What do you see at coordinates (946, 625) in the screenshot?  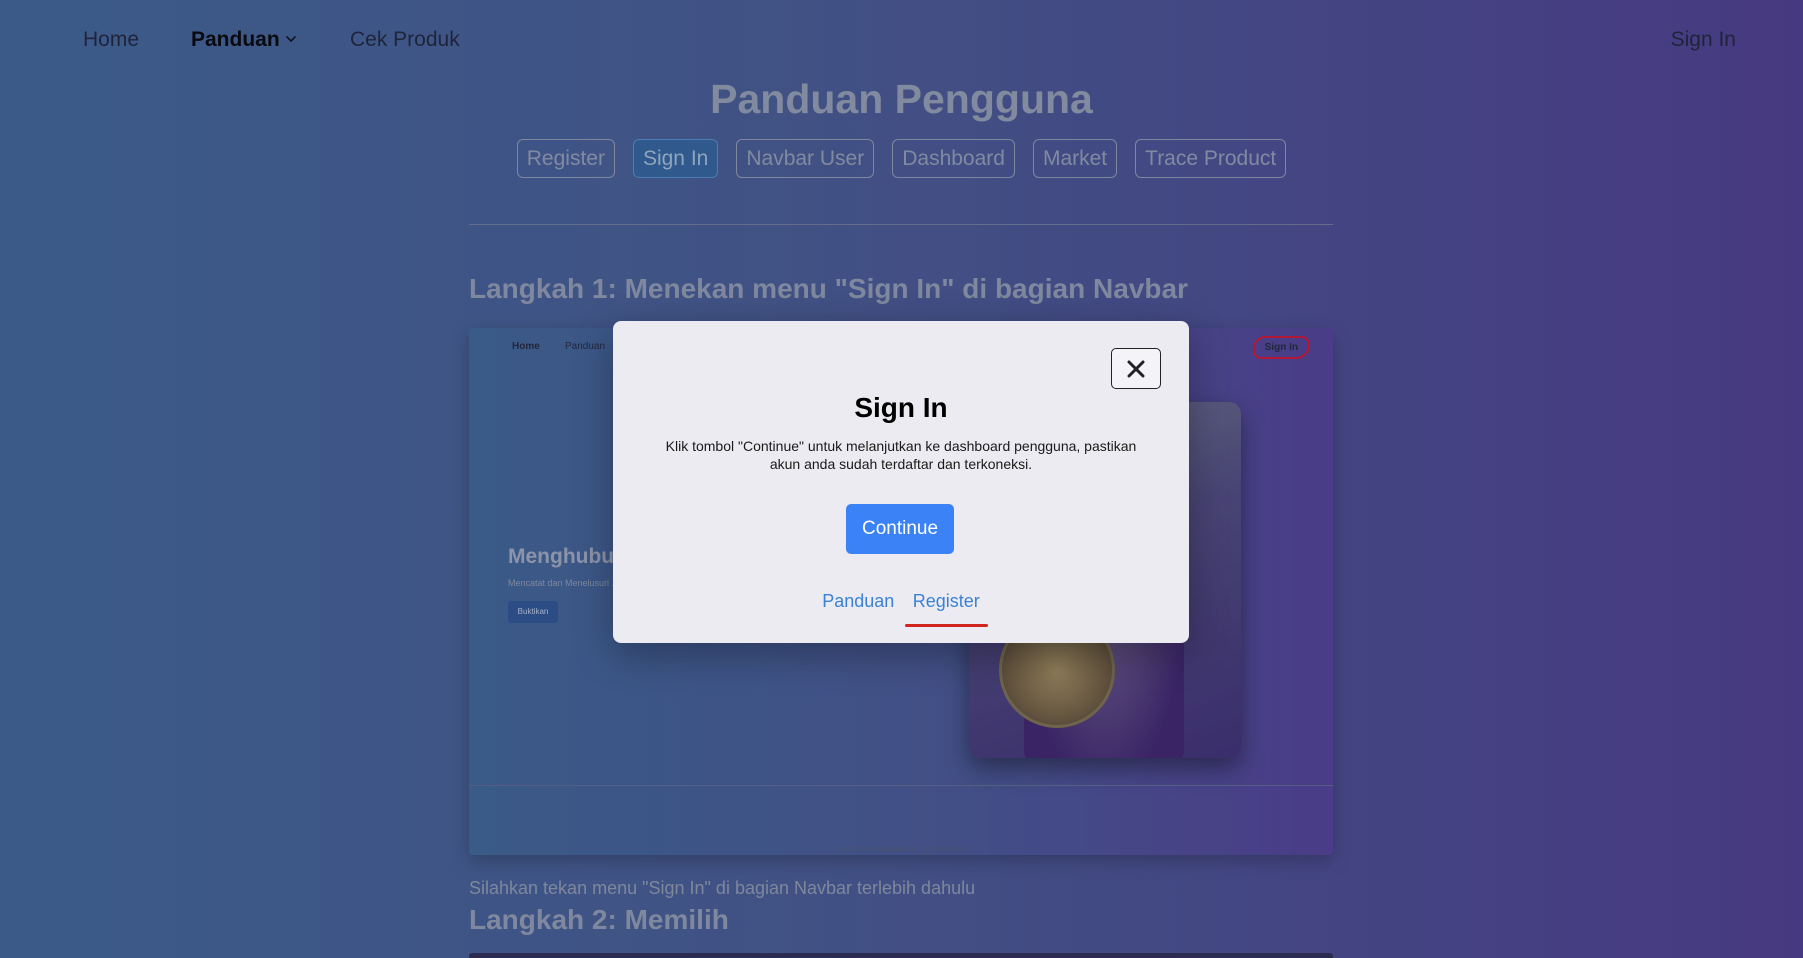 I see `register-highlight-underline` at bounding box center [946, 625].